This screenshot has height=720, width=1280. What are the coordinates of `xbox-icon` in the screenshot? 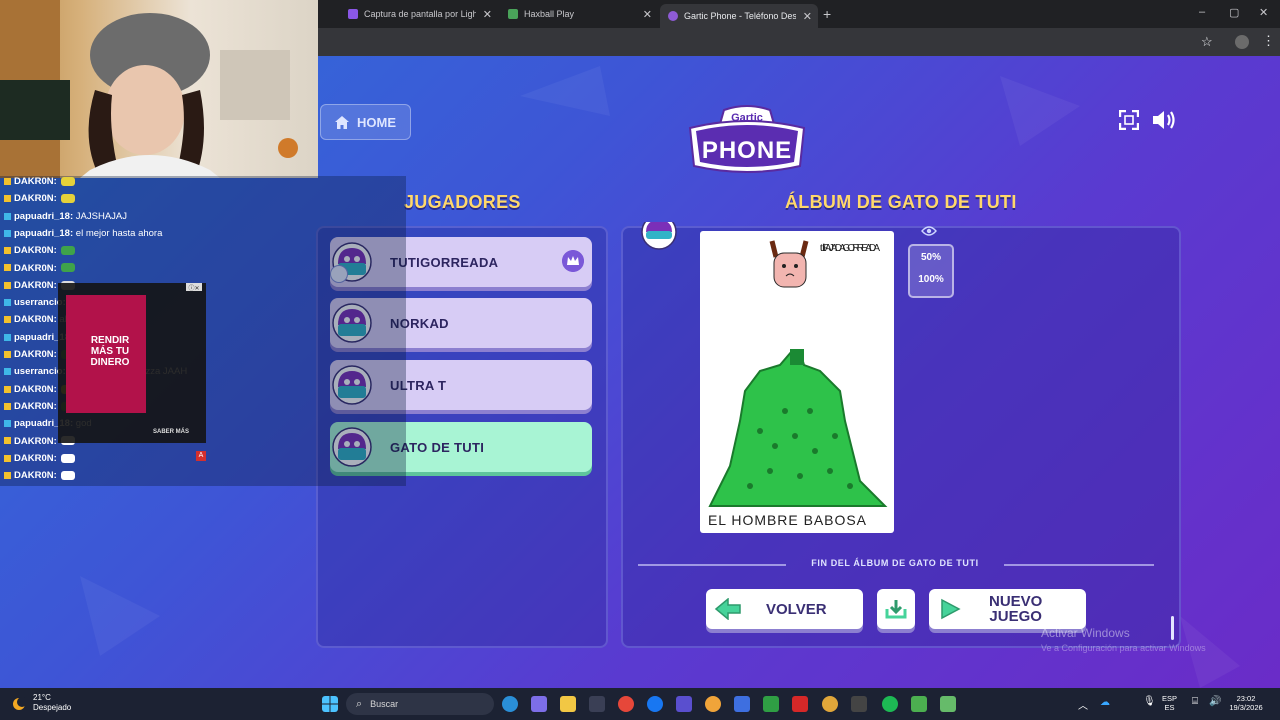 It's located at (771, 704).